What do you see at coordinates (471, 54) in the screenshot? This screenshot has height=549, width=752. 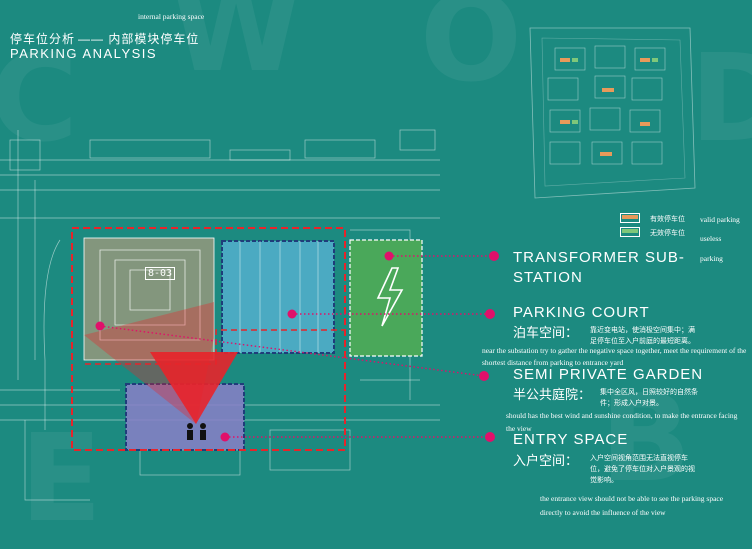 I see `background-letter-o: O` at bounding box center [471, 54].